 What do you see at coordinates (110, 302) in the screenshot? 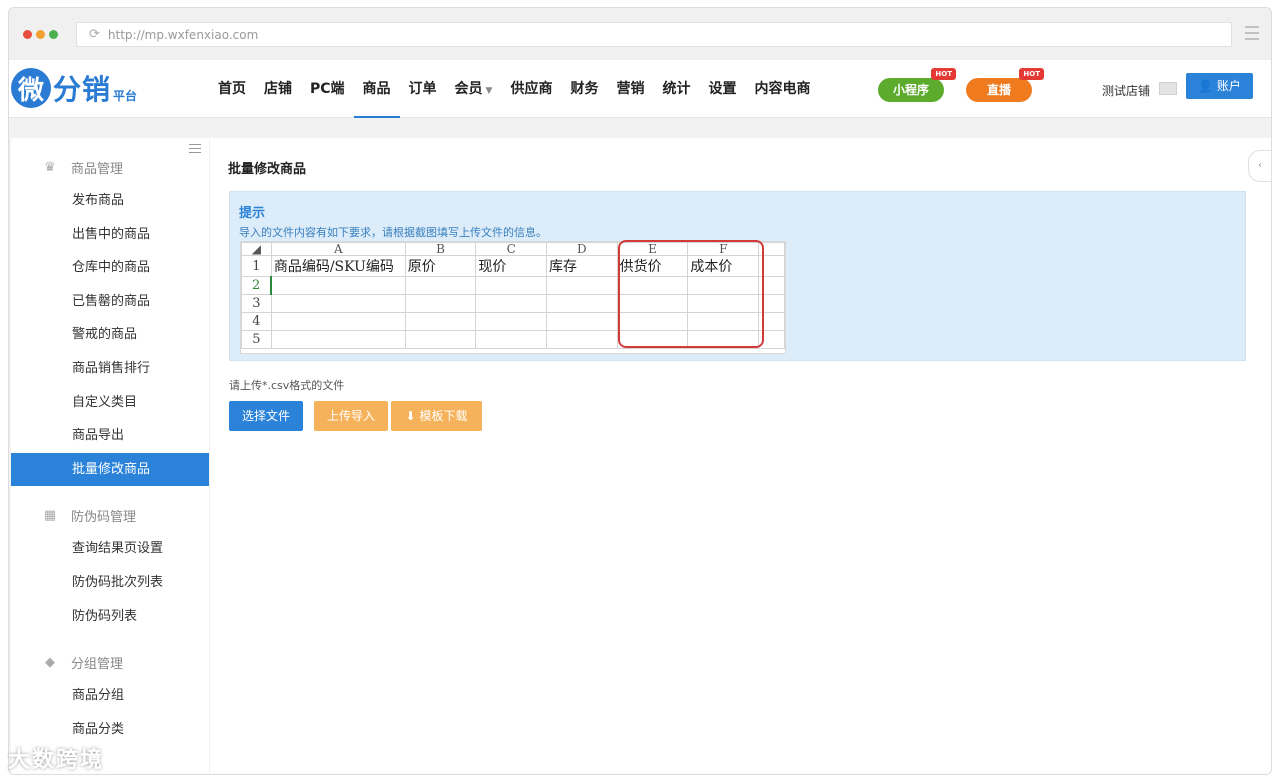
I see `sidebar-item-sold-out: 已售罄的商品` at bounding box center [110, 302].